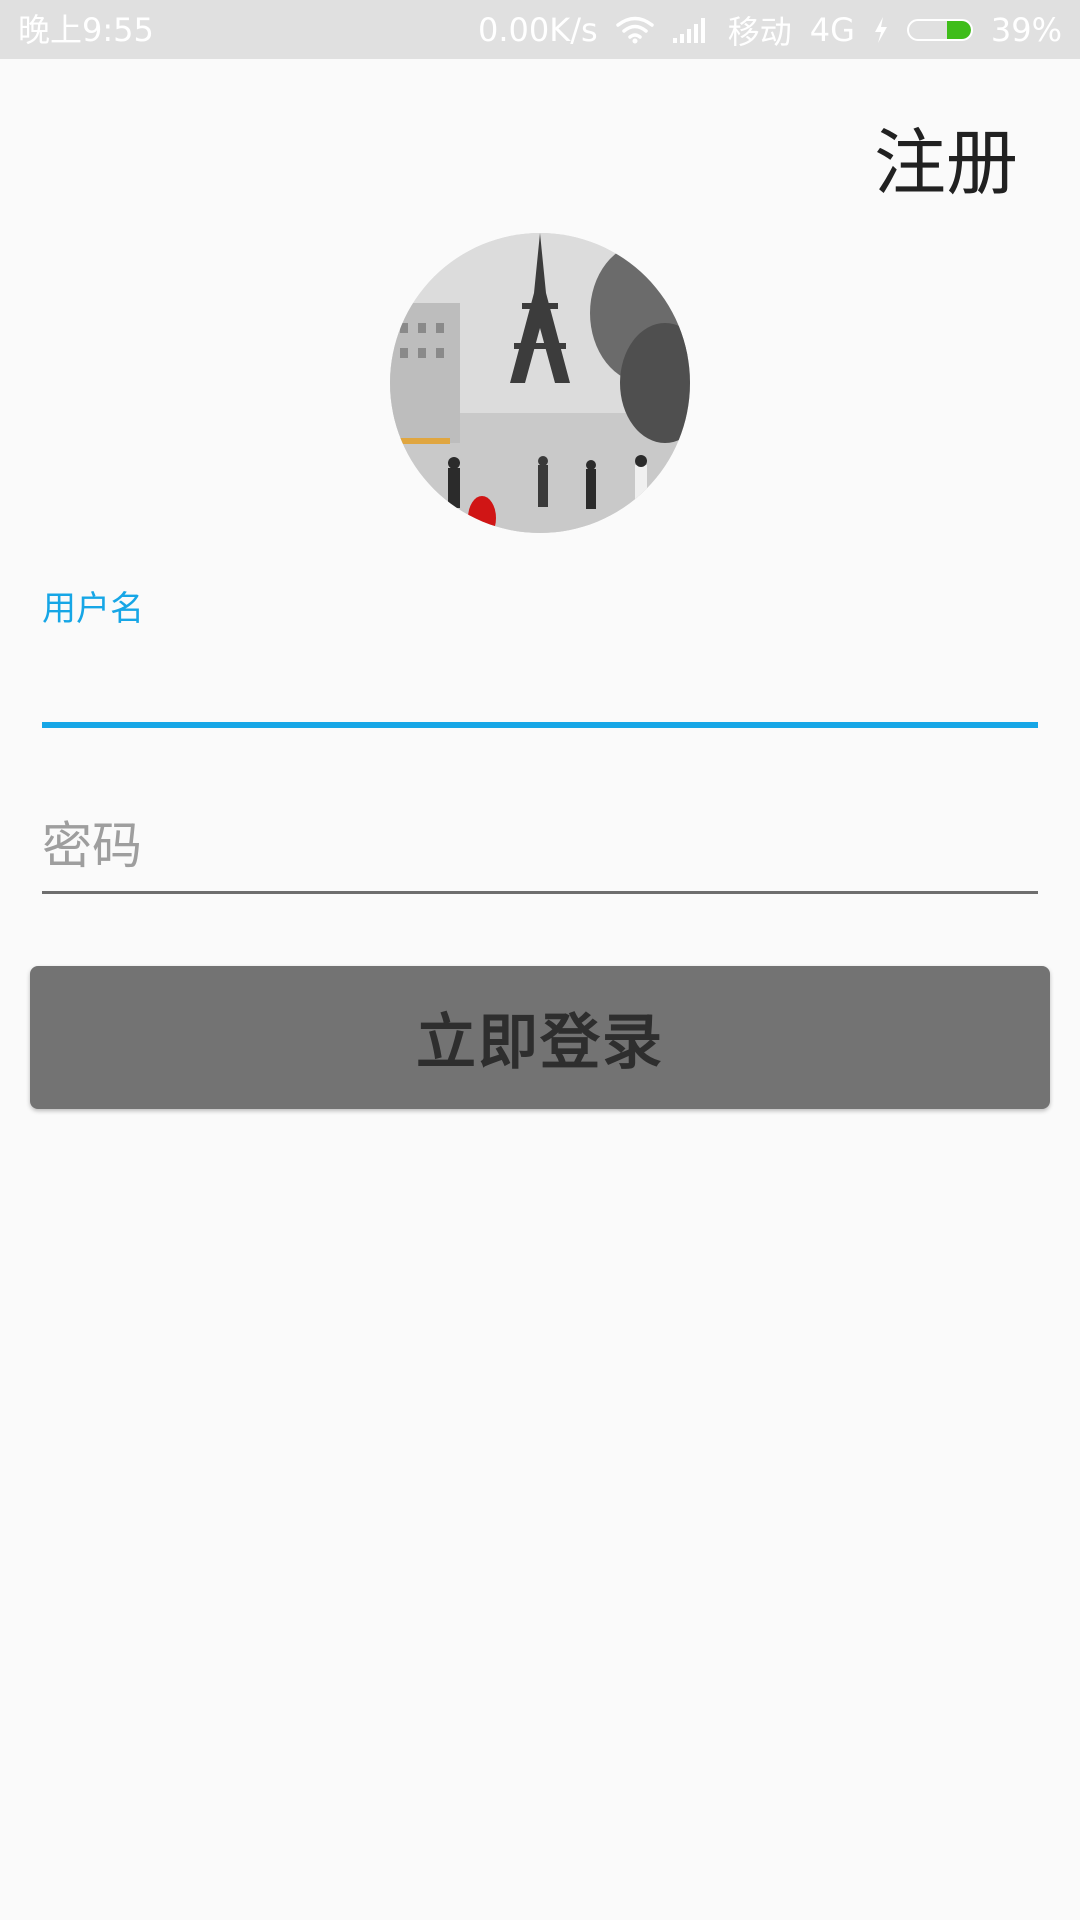  I want to click on username-field, so click(540, 684).